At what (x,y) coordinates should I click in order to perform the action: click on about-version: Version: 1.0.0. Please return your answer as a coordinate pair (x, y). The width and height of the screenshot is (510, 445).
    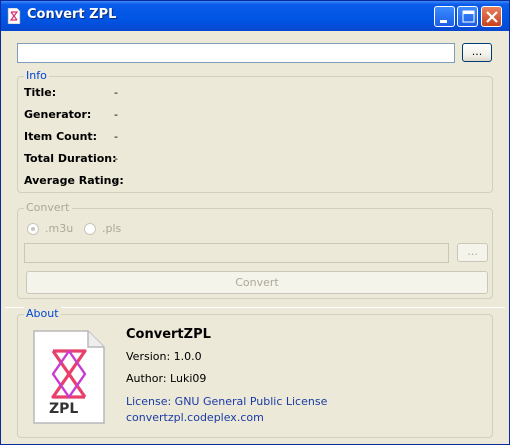
    Looking at the image, I should click on (164, 356).